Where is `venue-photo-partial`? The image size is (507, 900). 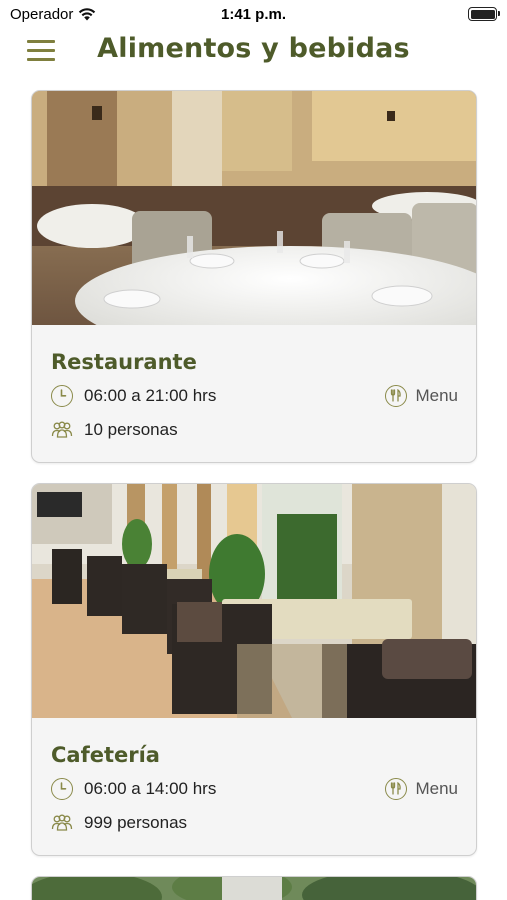 venue-photo-partial is located at coordinates (254, 888).